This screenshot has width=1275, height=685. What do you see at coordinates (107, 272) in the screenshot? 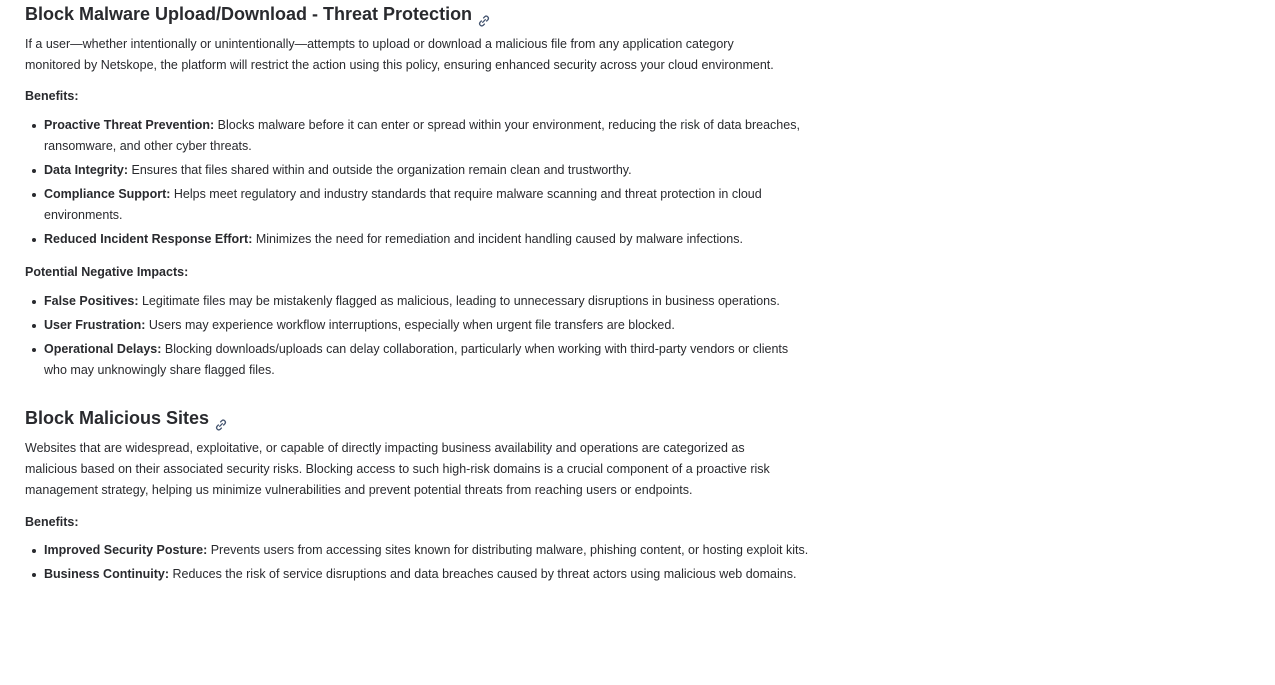
I see `negative-impacts-label: Potential Negative Impacts:` at bounding box center [107, 272].